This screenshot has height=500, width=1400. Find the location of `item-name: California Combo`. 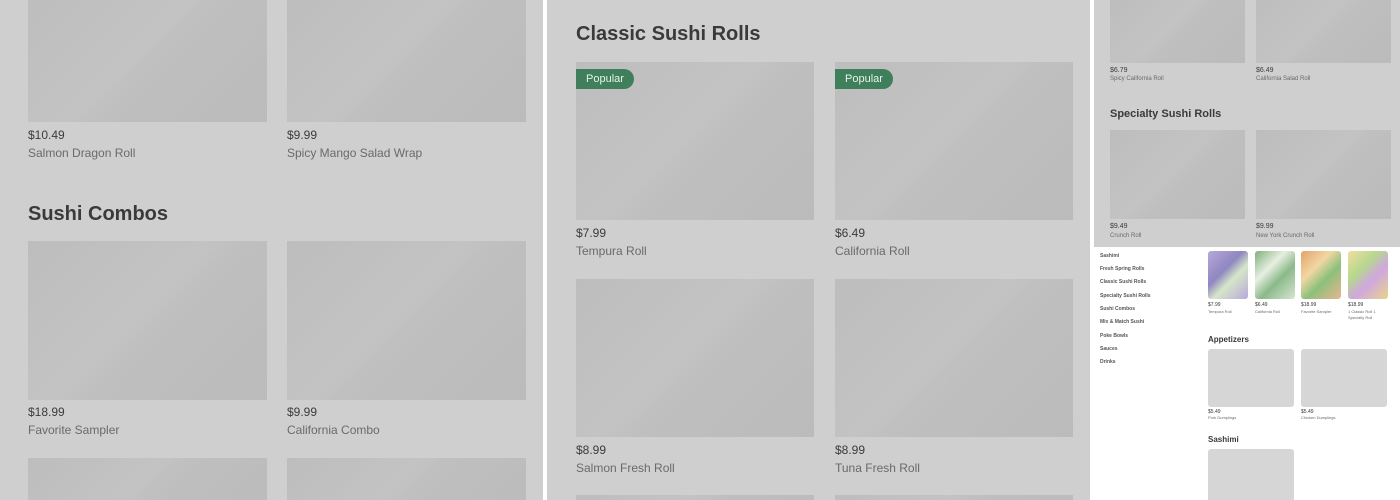

item-name: California Combo is located at coordinates (333, 430).